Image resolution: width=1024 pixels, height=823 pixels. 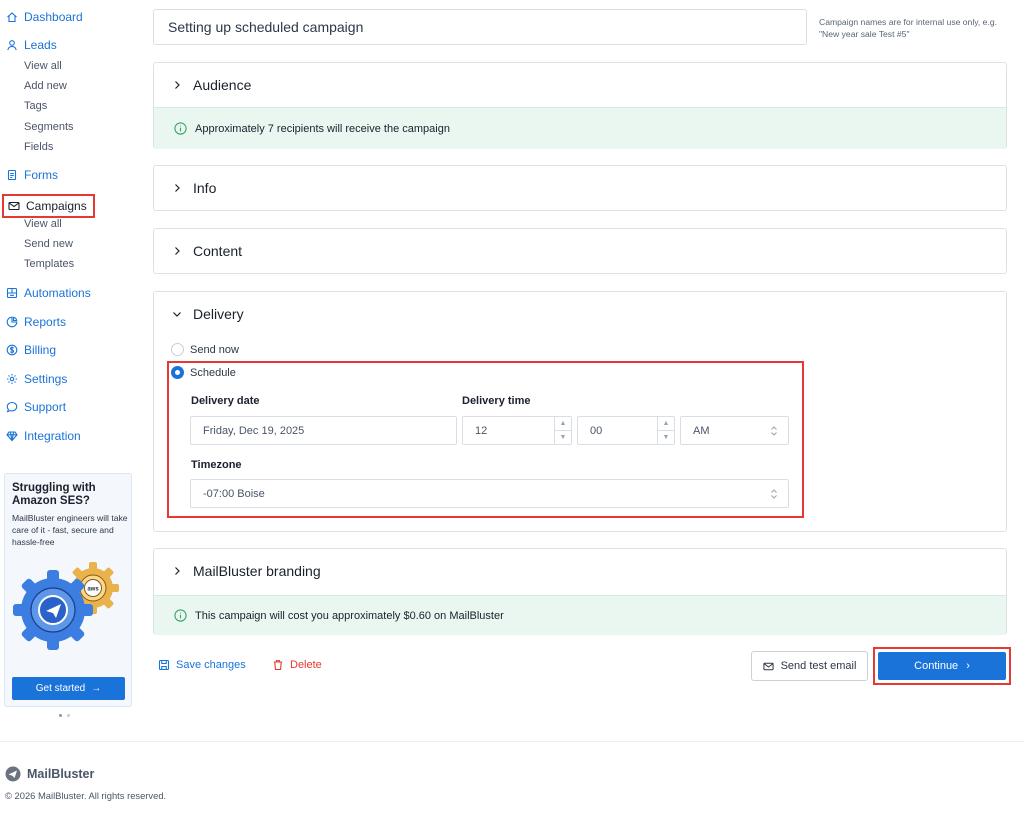 What do you see at coordinates (512, 741) in the screenshot?
I see `footer-divider` at bounding box center [512, 741].